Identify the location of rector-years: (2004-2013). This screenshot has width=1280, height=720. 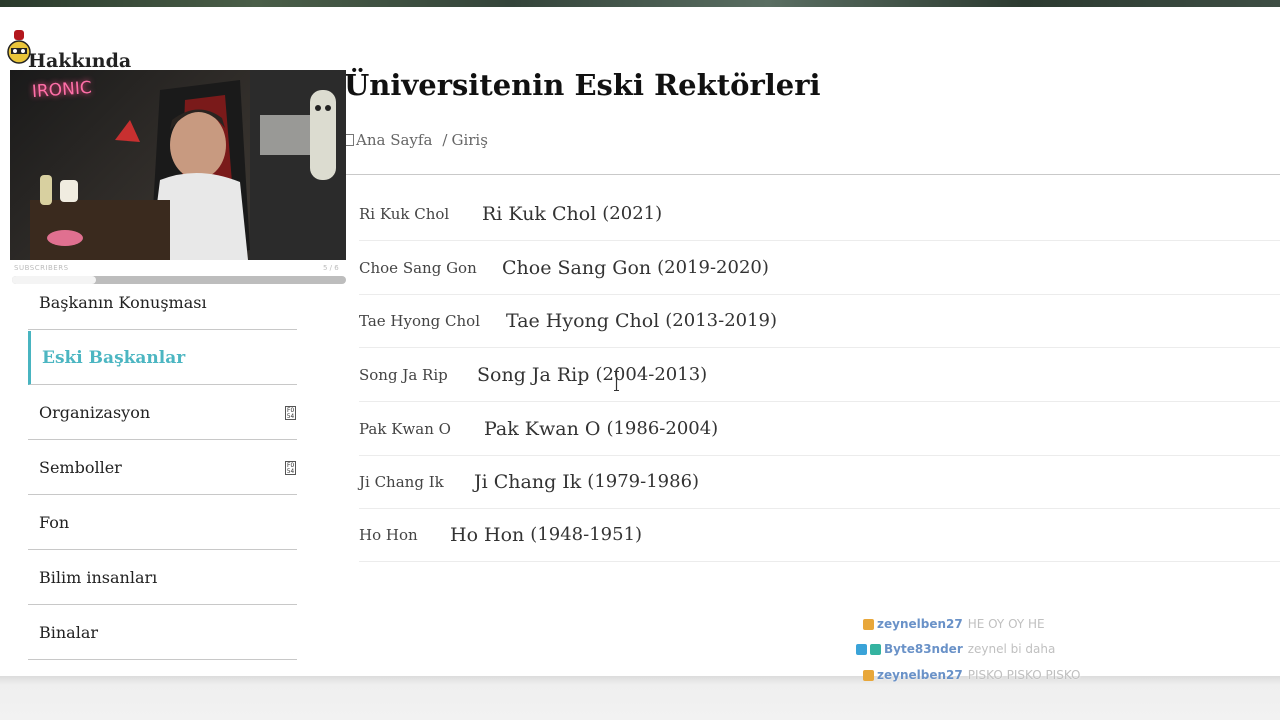
(651, 374).